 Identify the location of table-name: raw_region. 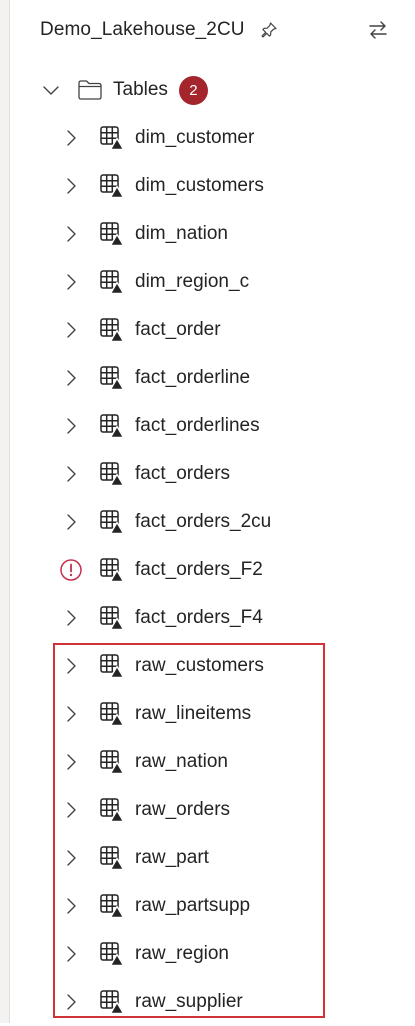
(182, 953).